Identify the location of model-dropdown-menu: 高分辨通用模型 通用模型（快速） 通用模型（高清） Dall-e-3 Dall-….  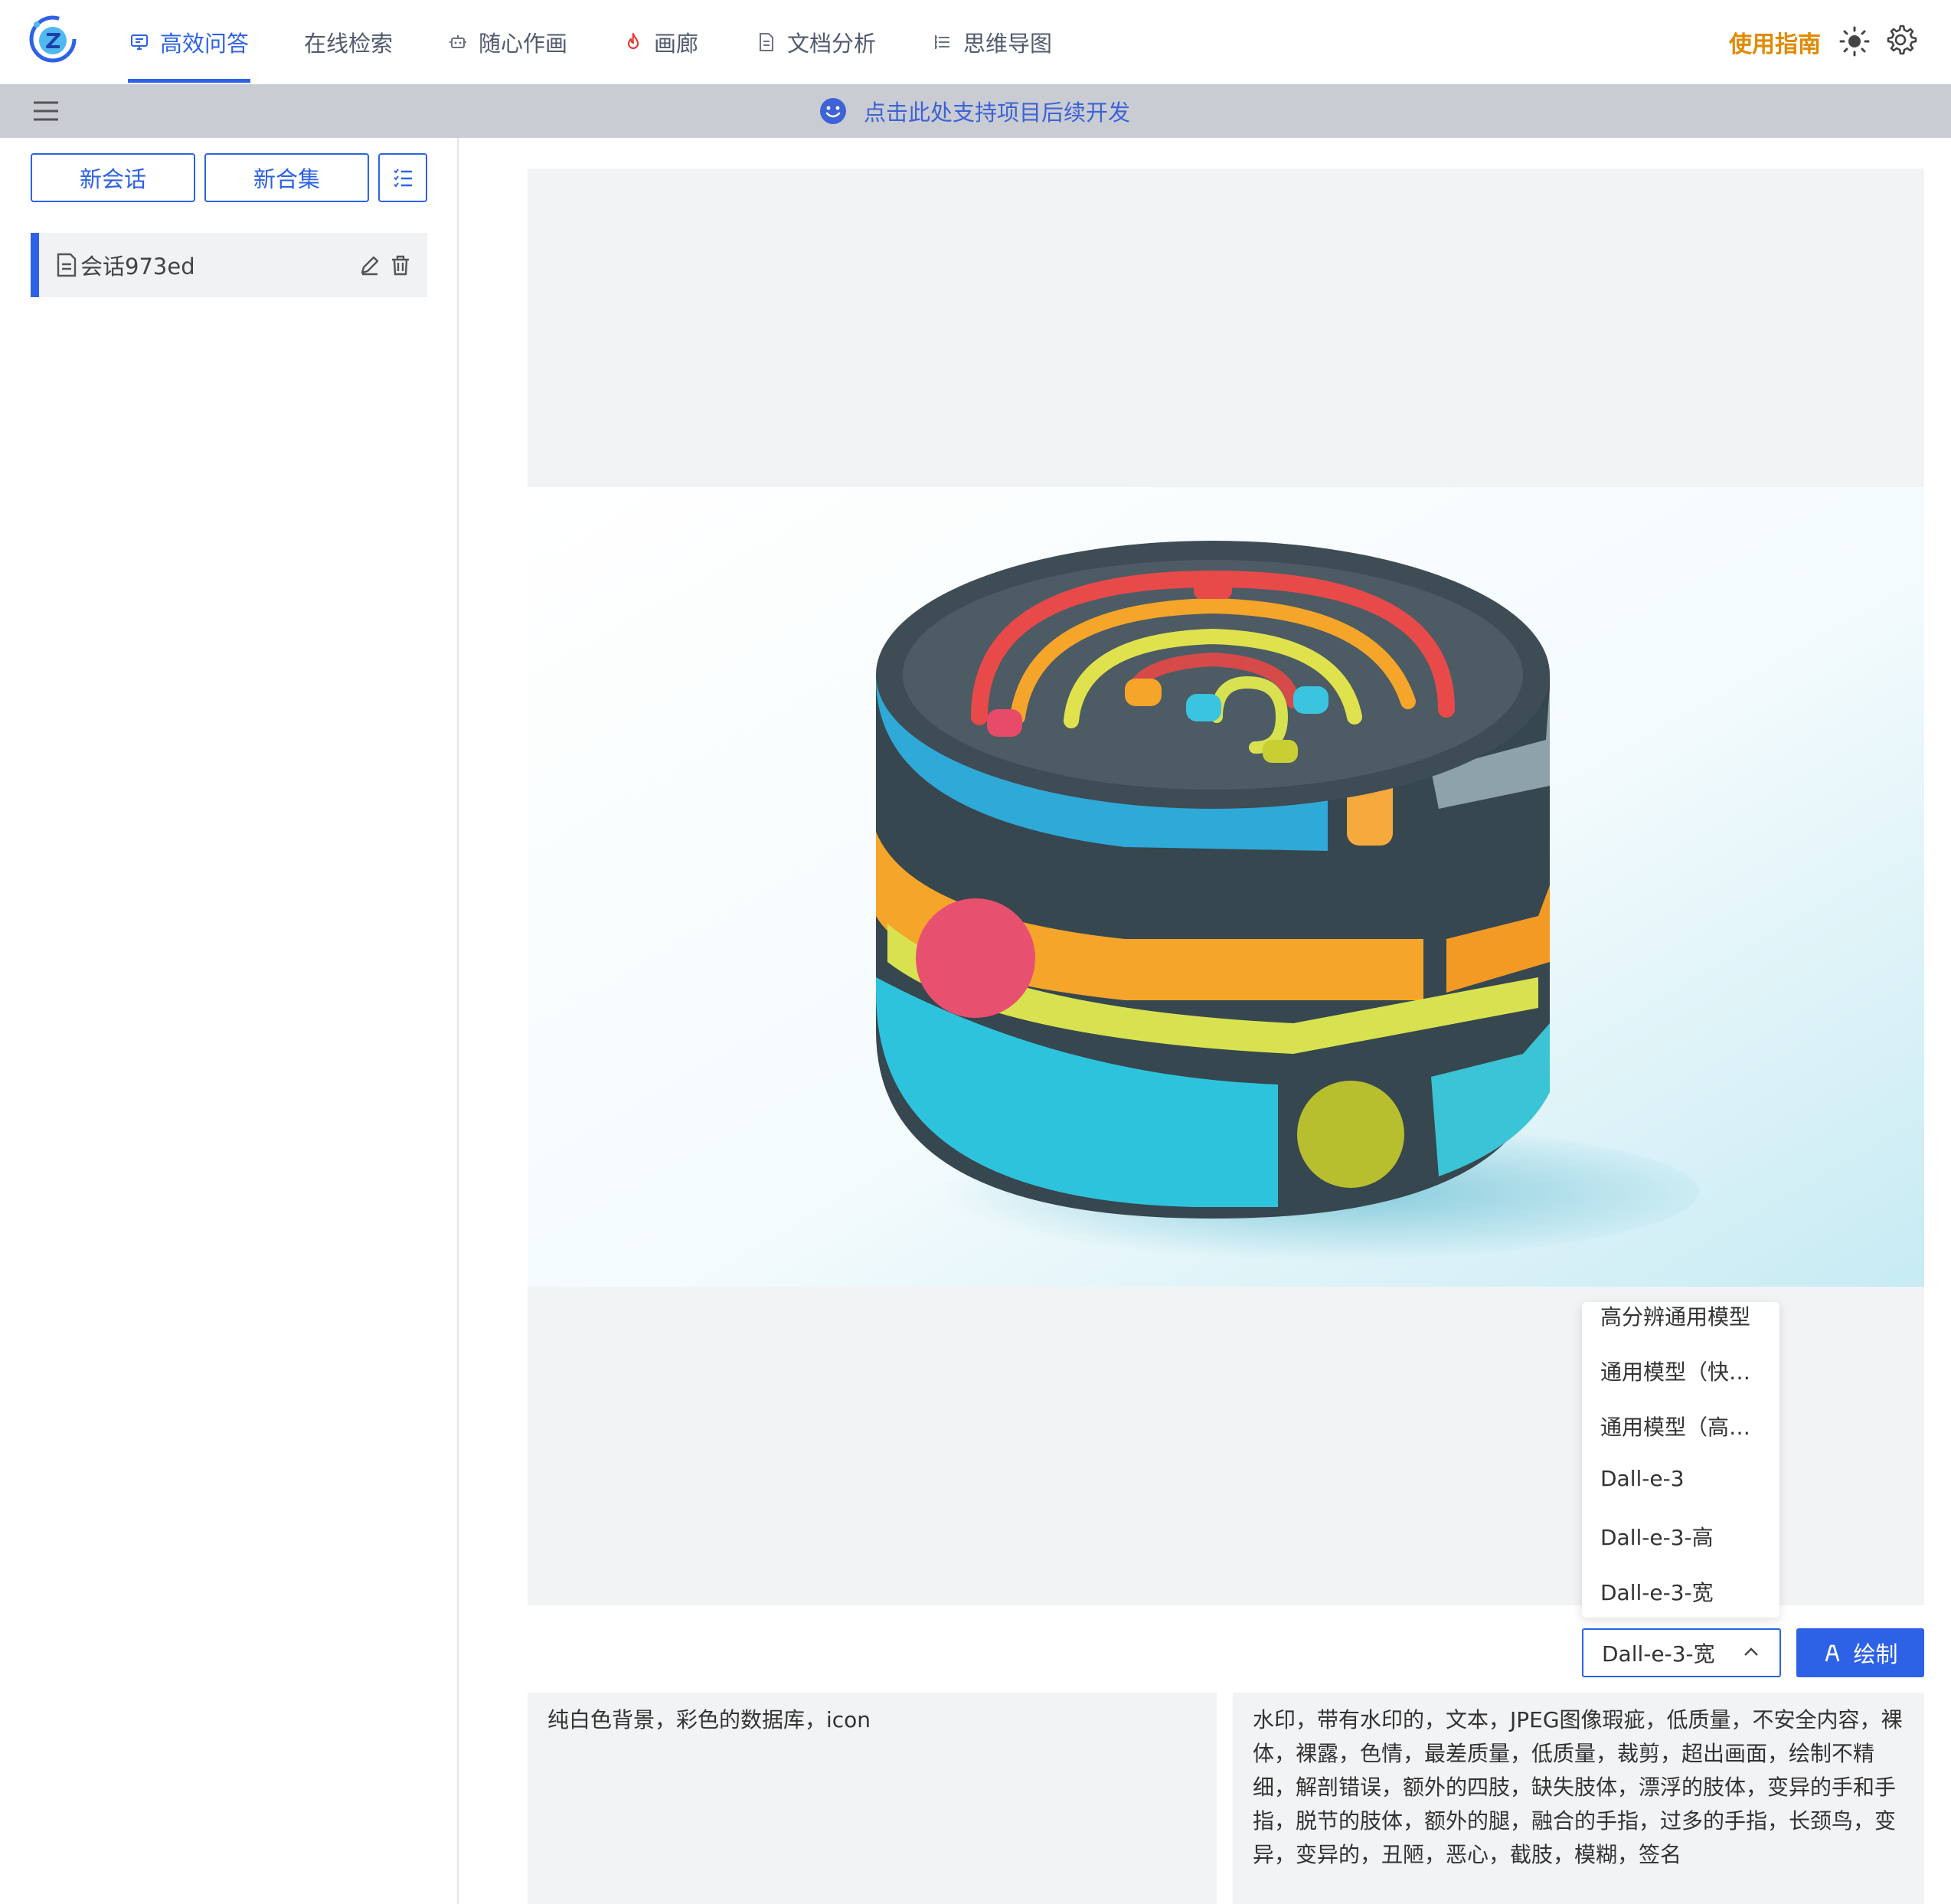
(1680, 1460).